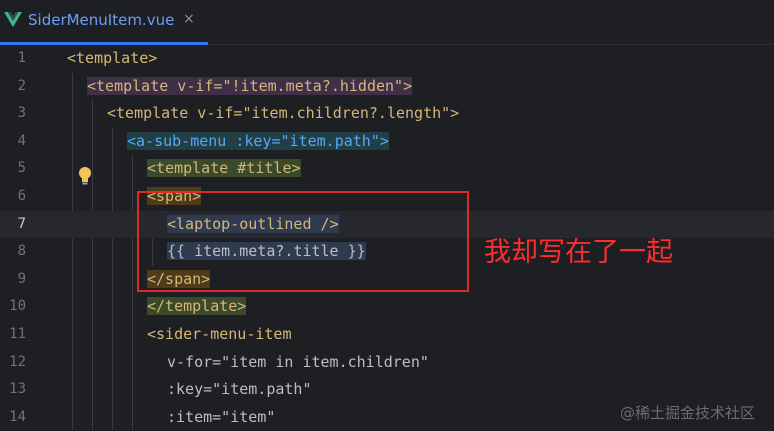 Image resolution: width=774 pixels, height=431 pixels. What do you see at coordinates (17, 416) in the screenshot?
I see `line-number: 14` at bounding box center [17, 416].